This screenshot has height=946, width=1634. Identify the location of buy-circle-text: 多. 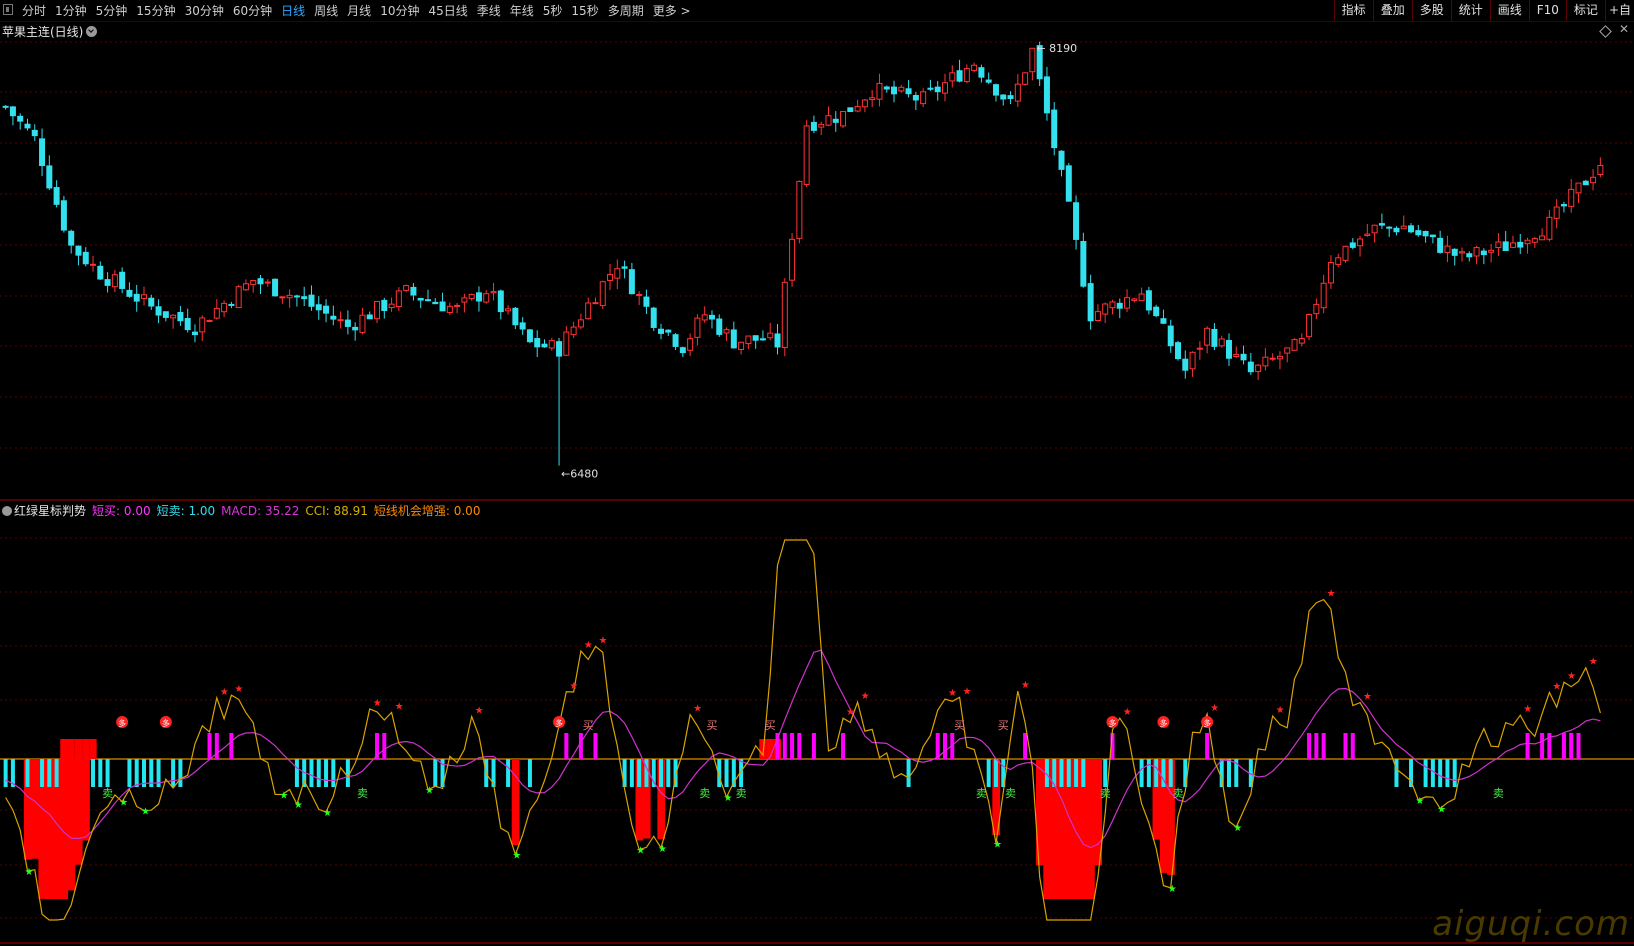
(1207, 723).